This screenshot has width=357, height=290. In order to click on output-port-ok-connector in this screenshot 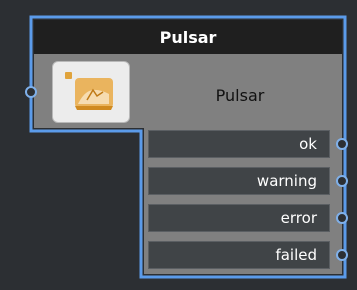, I will do `click(342, 144)`.